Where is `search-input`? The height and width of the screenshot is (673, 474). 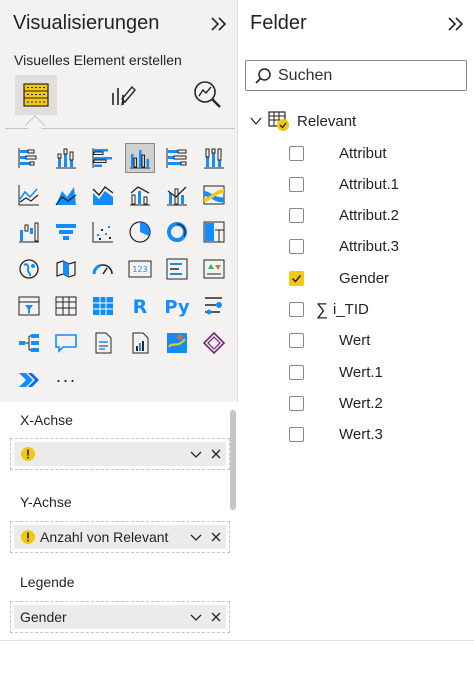 search-input is located at coordinates (368, 75).